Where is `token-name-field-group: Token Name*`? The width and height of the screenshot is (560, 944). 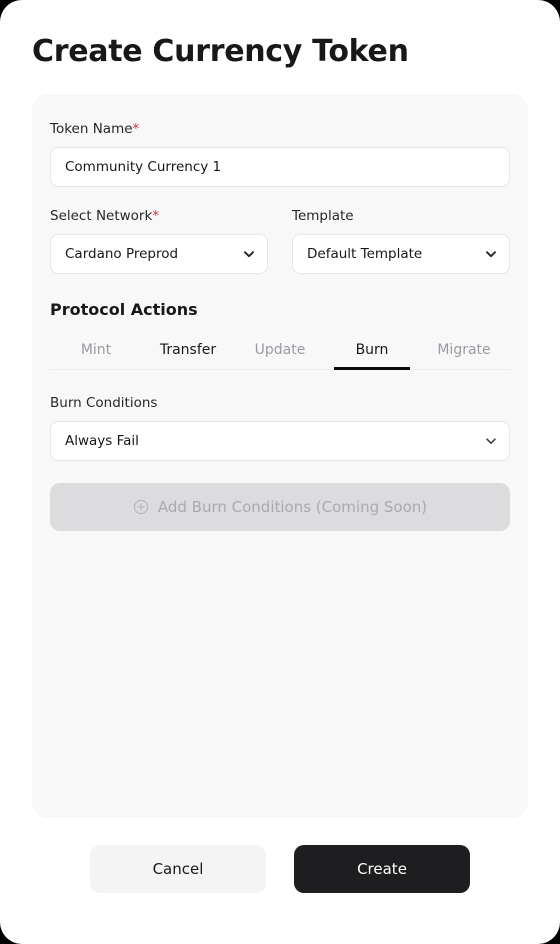 token-name-field-group: Token Name* is located at coordinates (280, 153).